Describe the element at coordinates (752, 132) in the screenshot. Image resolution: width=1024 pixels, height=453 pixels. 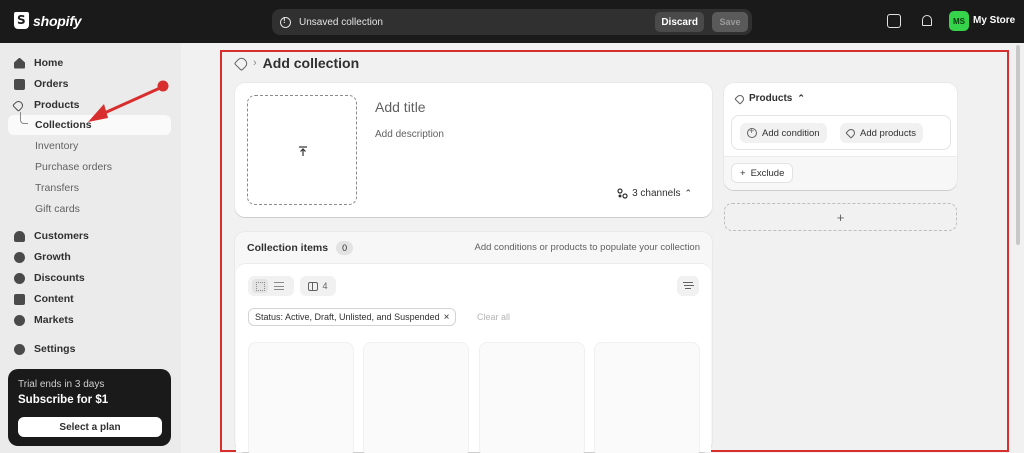
I see `plus-circle-icon` at that location.